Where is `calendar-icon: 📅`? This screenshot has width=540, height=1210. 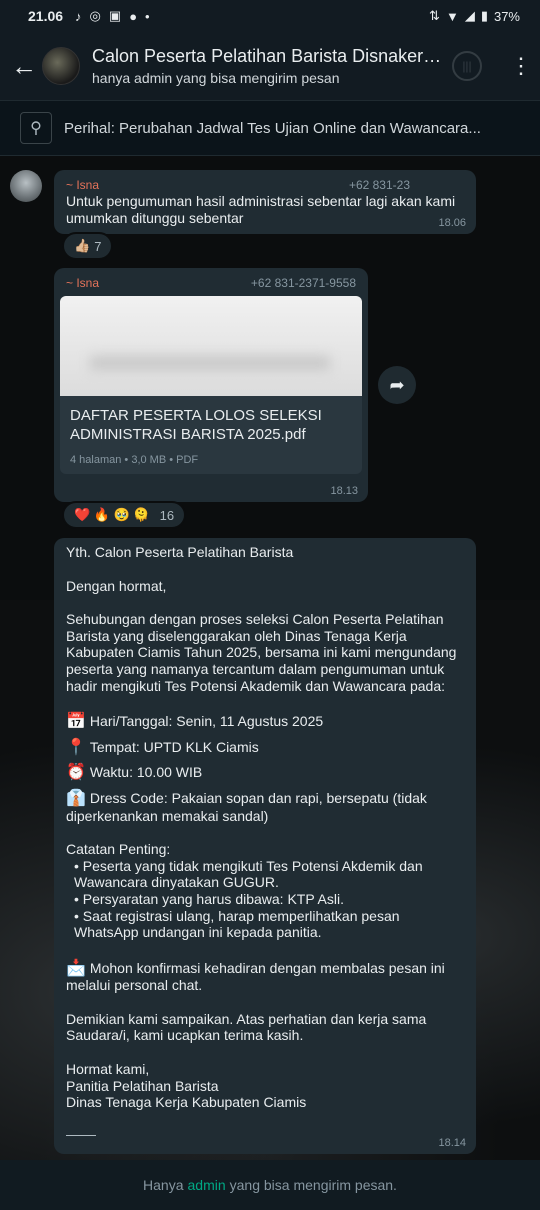 calendar-icon: 📅 is located at coordinates (76, 722).